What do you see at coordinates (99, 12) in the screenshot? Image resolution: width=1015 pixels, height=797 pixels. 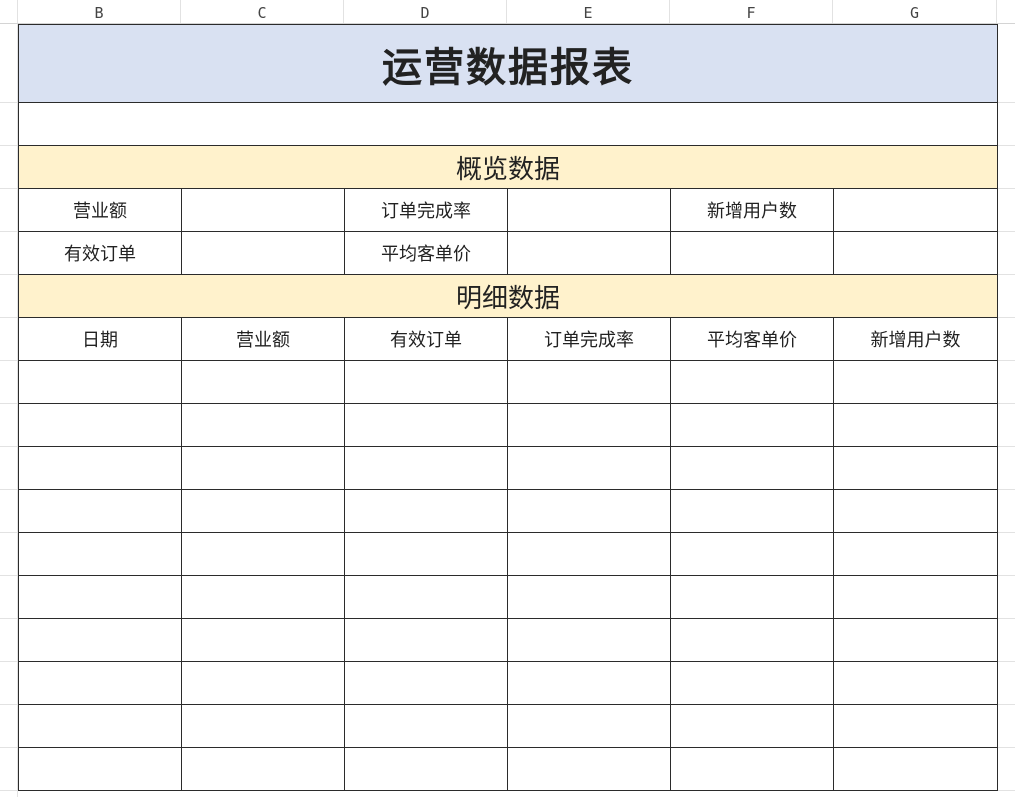 I see `column-header-b: B` at bounding box center [99, 12].